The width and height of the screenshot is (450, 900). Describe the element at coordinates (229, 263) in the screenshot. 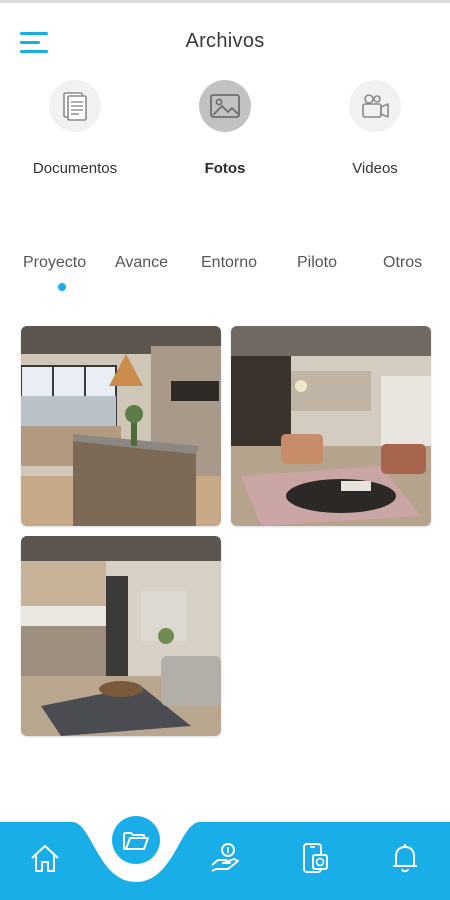

I see `tab-entorno: Entorno` at that location.